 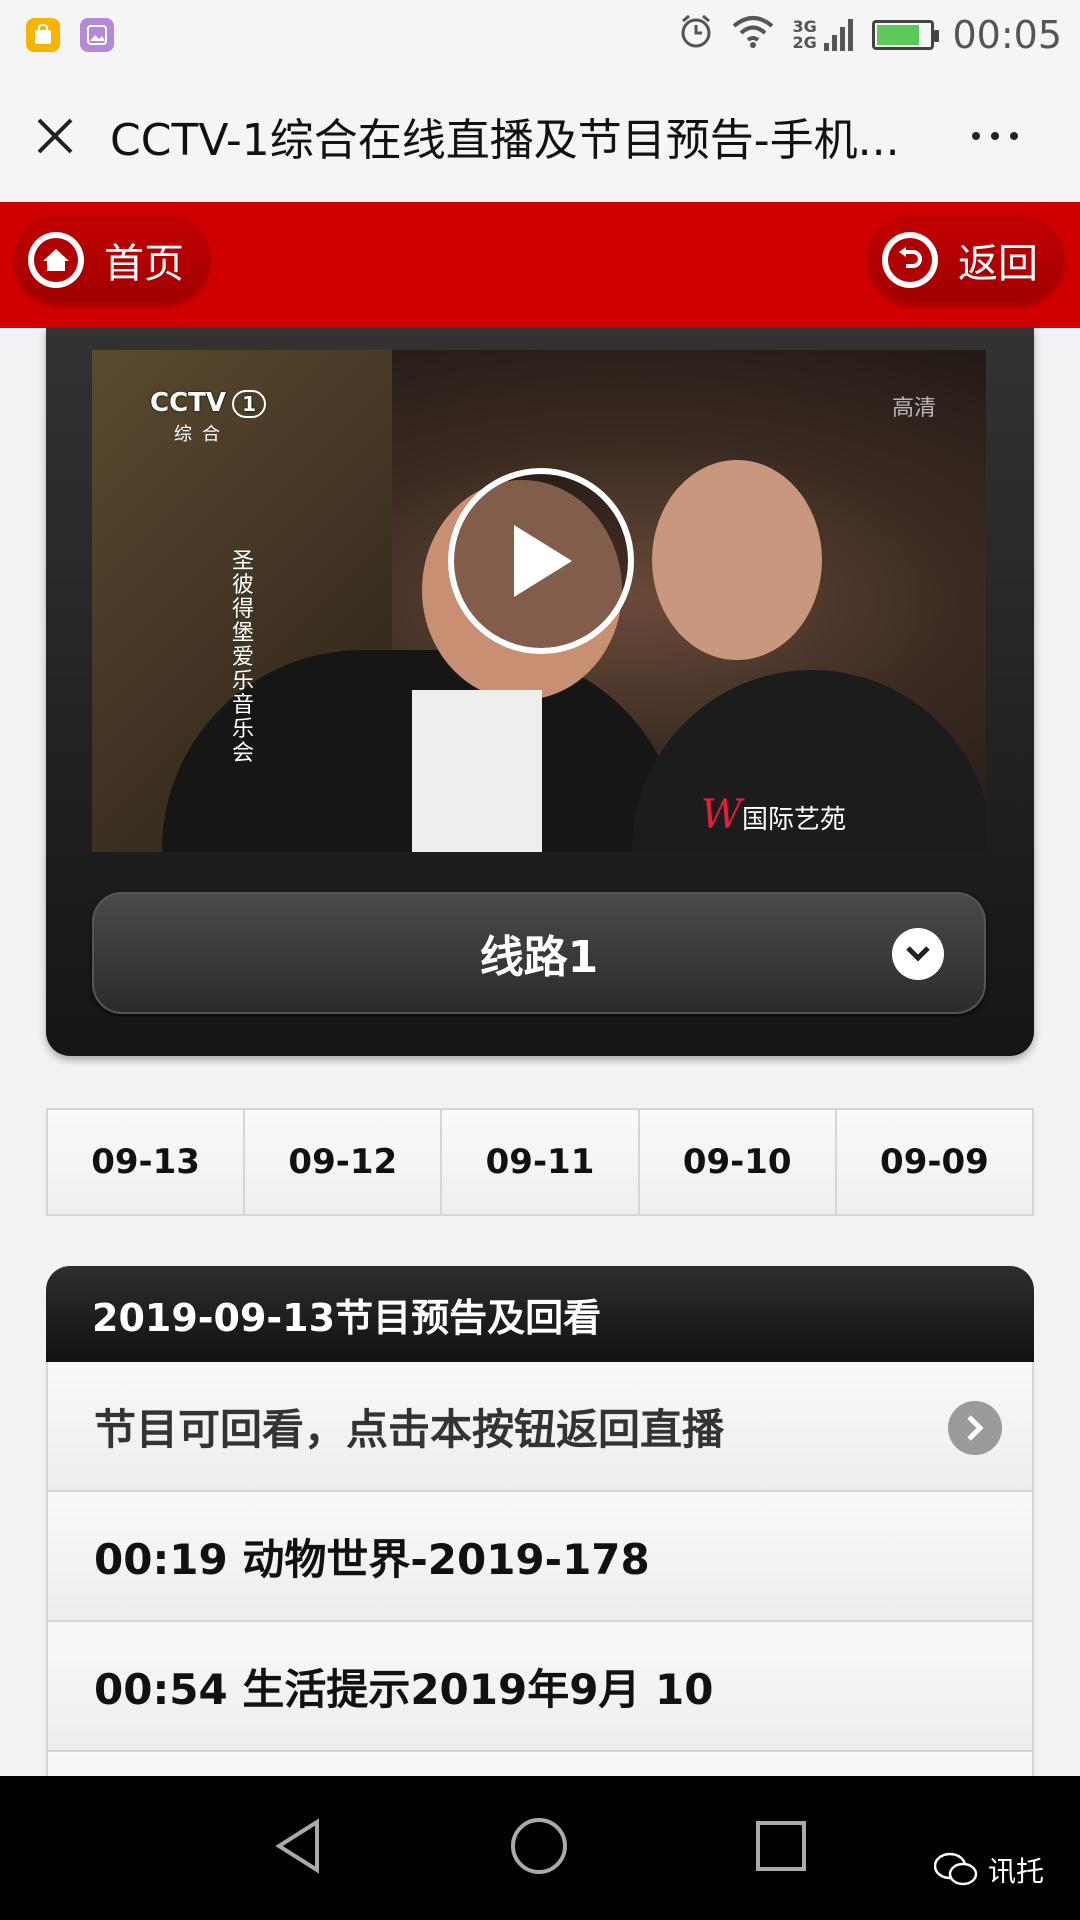 I want to click on date-tab: 09-10, so click(x=738, y=1162).